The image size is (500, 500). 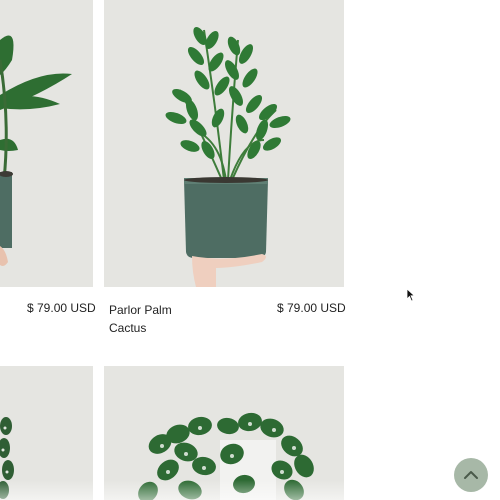 I want to click on product-category: Cactus, so click(x=128, y=328).